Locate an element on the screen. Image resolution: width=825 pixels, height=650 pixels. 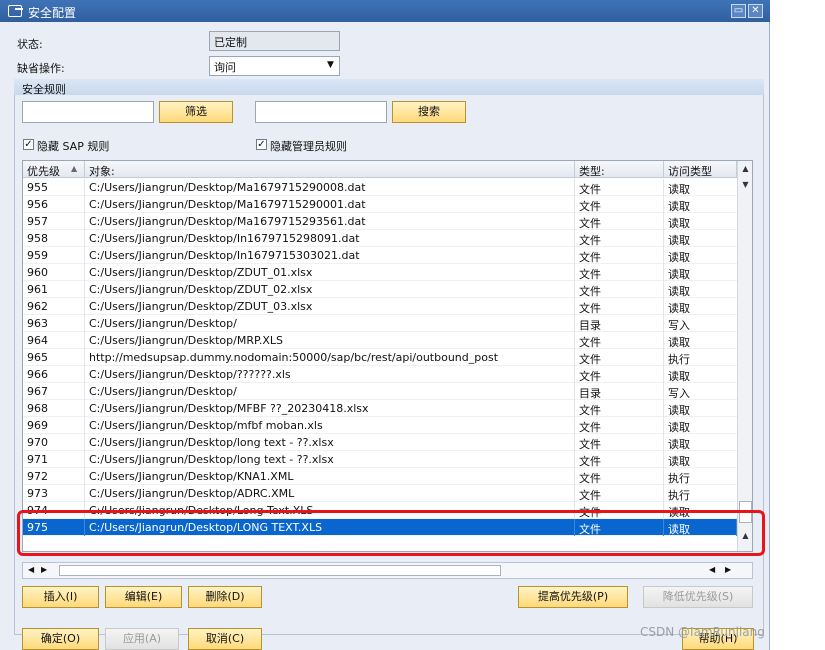
sort-ascending-icon: ▲ is located at coordinates (74, 168).